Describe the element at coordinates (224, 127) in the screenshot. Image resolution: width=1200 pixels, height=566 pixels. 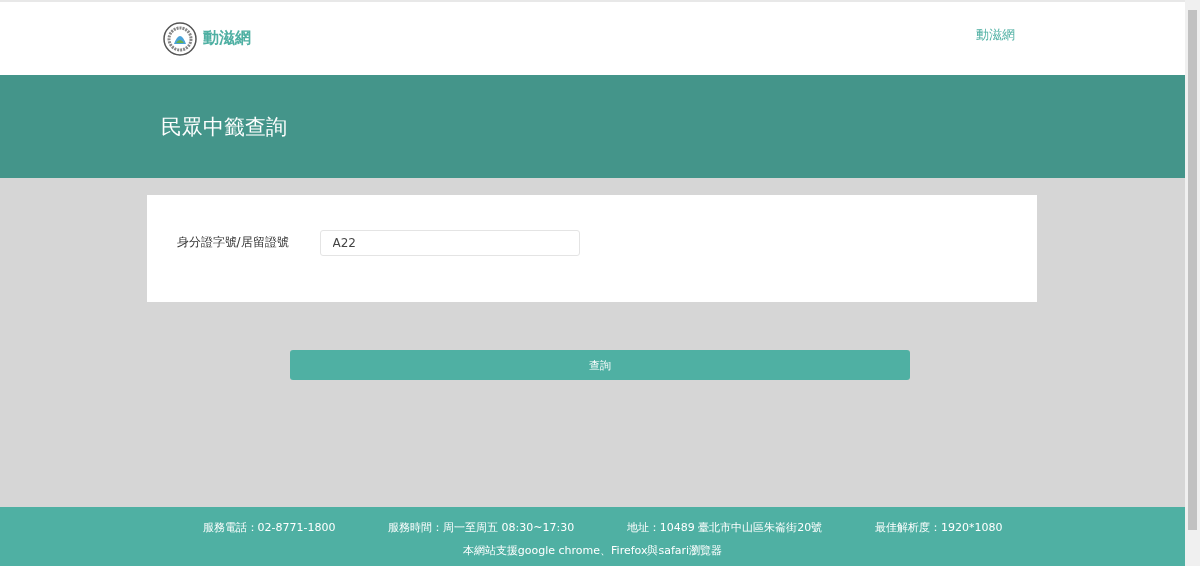
I see `page-title: 民眾中籤查詢` at that location.